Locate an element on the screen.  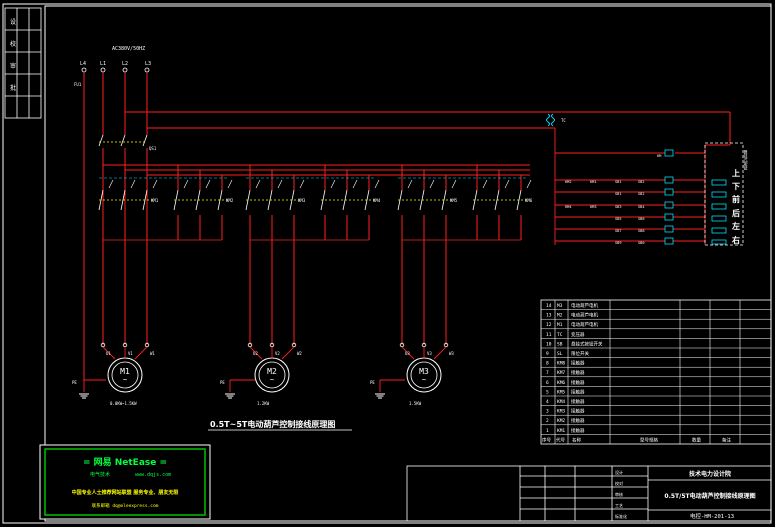
contactor-label: KM1 is located at coordinates (155, 200).